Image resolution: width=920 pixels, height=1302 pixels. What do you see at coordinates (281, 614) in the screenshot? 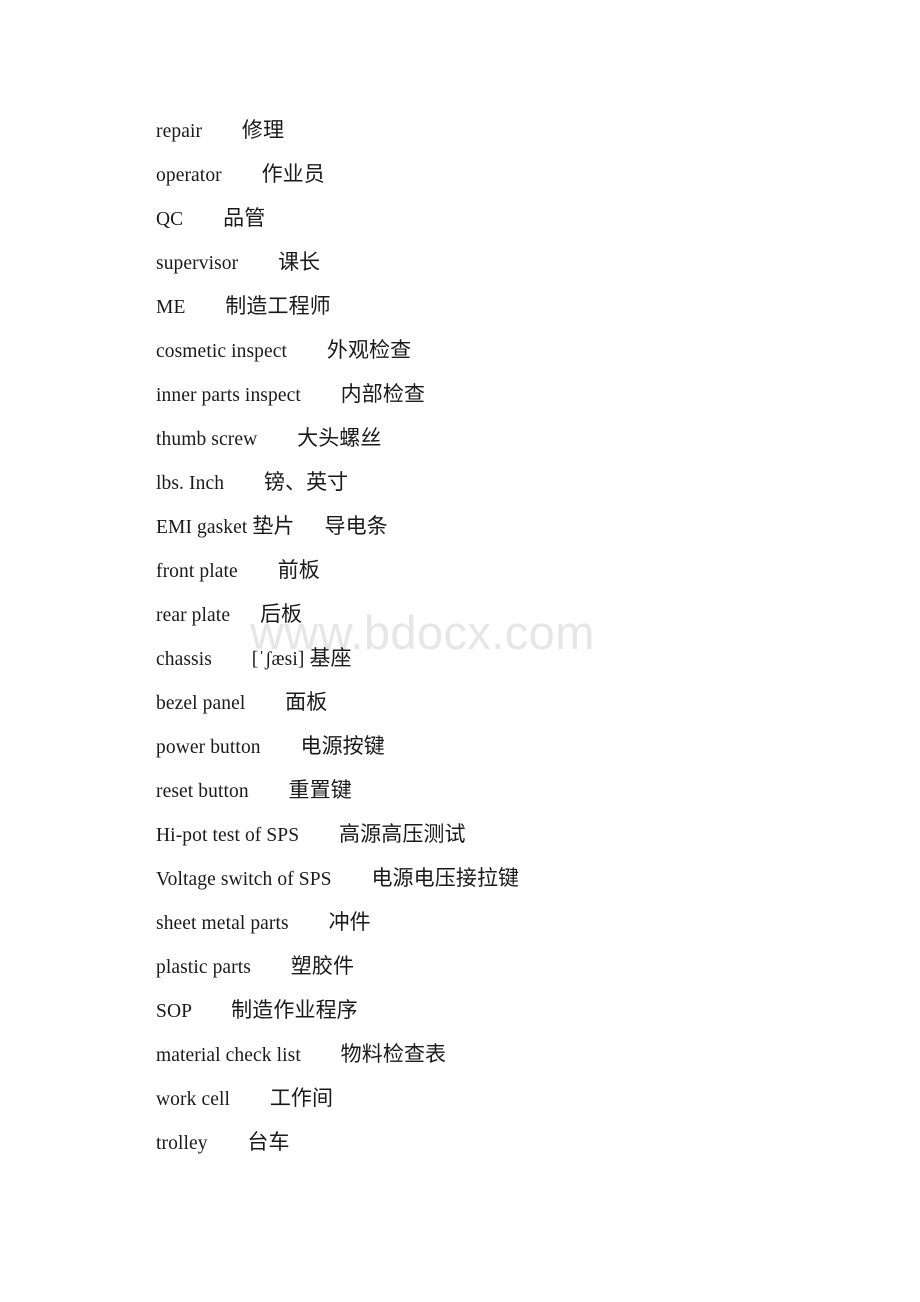
I see `glossary-gloss-cjk: 后板` at bounding box center [281, 614].